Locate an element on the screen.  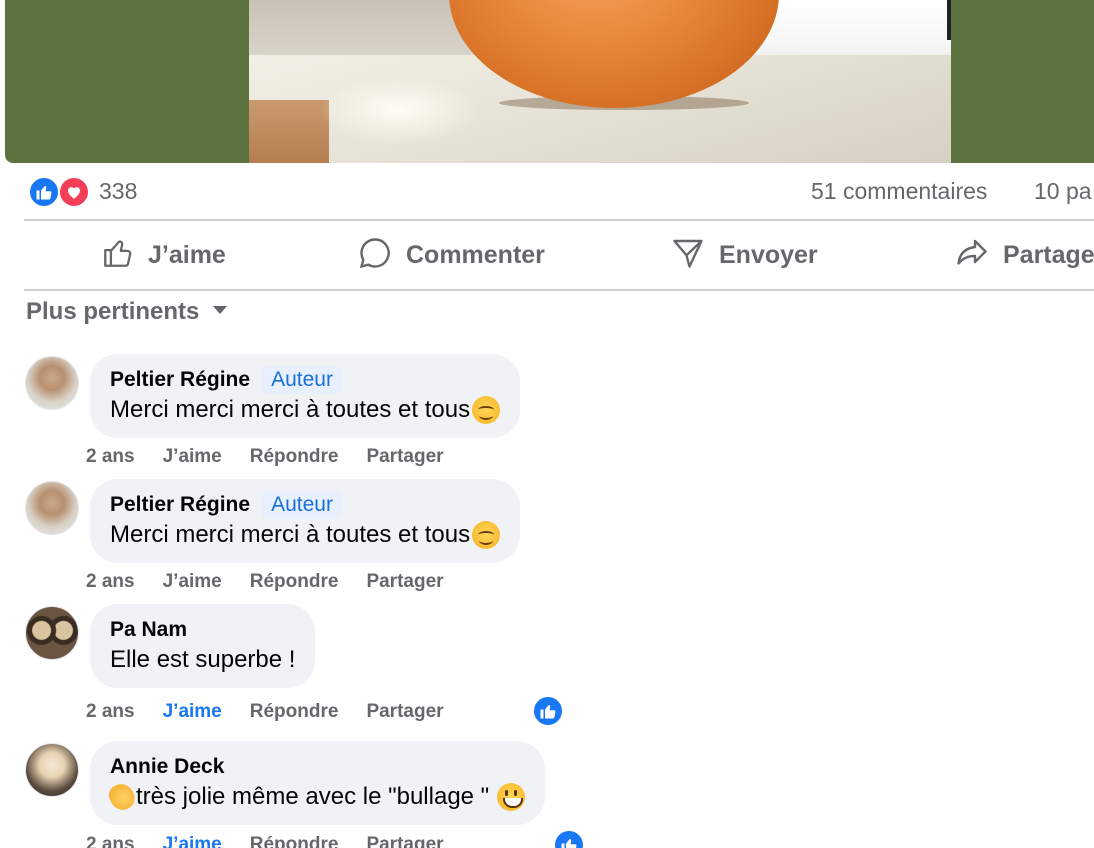
grinning-face-icon is located at coordinates (511, 797).